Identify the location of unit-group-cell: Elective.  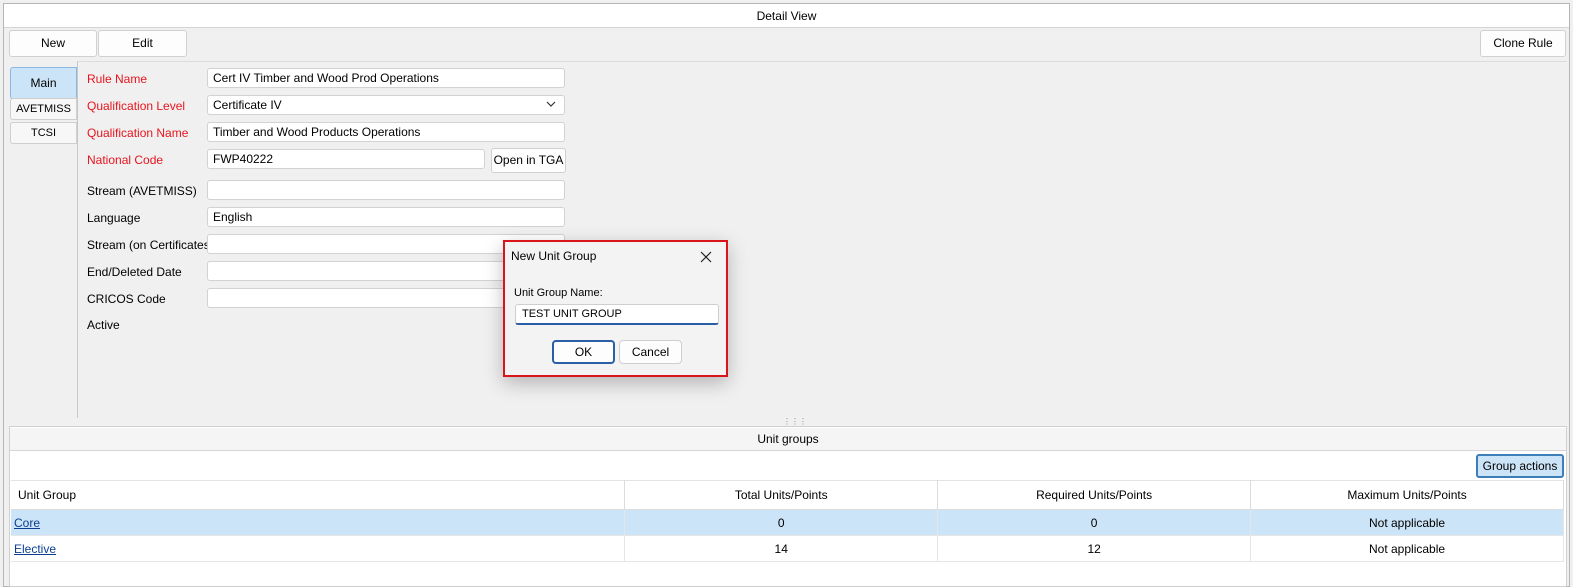
(318, 548).